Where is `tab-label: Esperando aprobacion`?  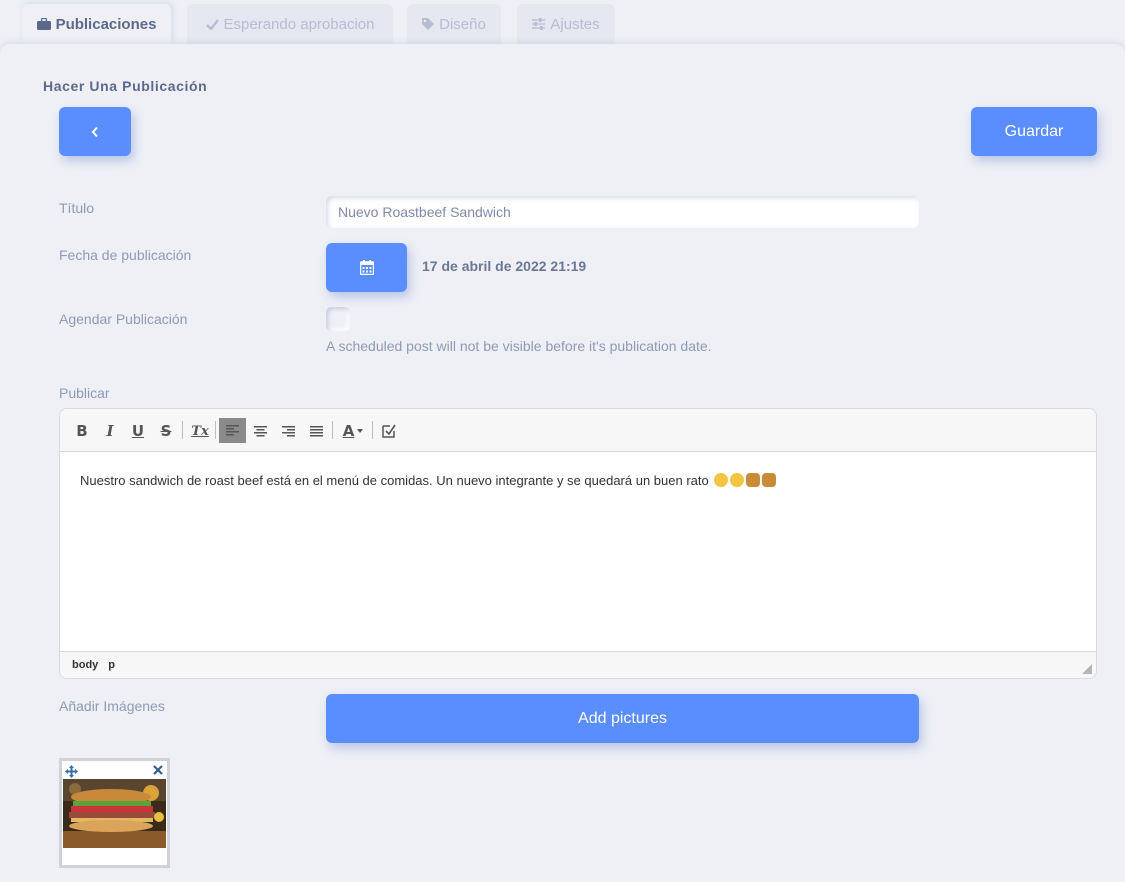 tab-label: Esperando aprobacion is located at coordinates (299, 24).